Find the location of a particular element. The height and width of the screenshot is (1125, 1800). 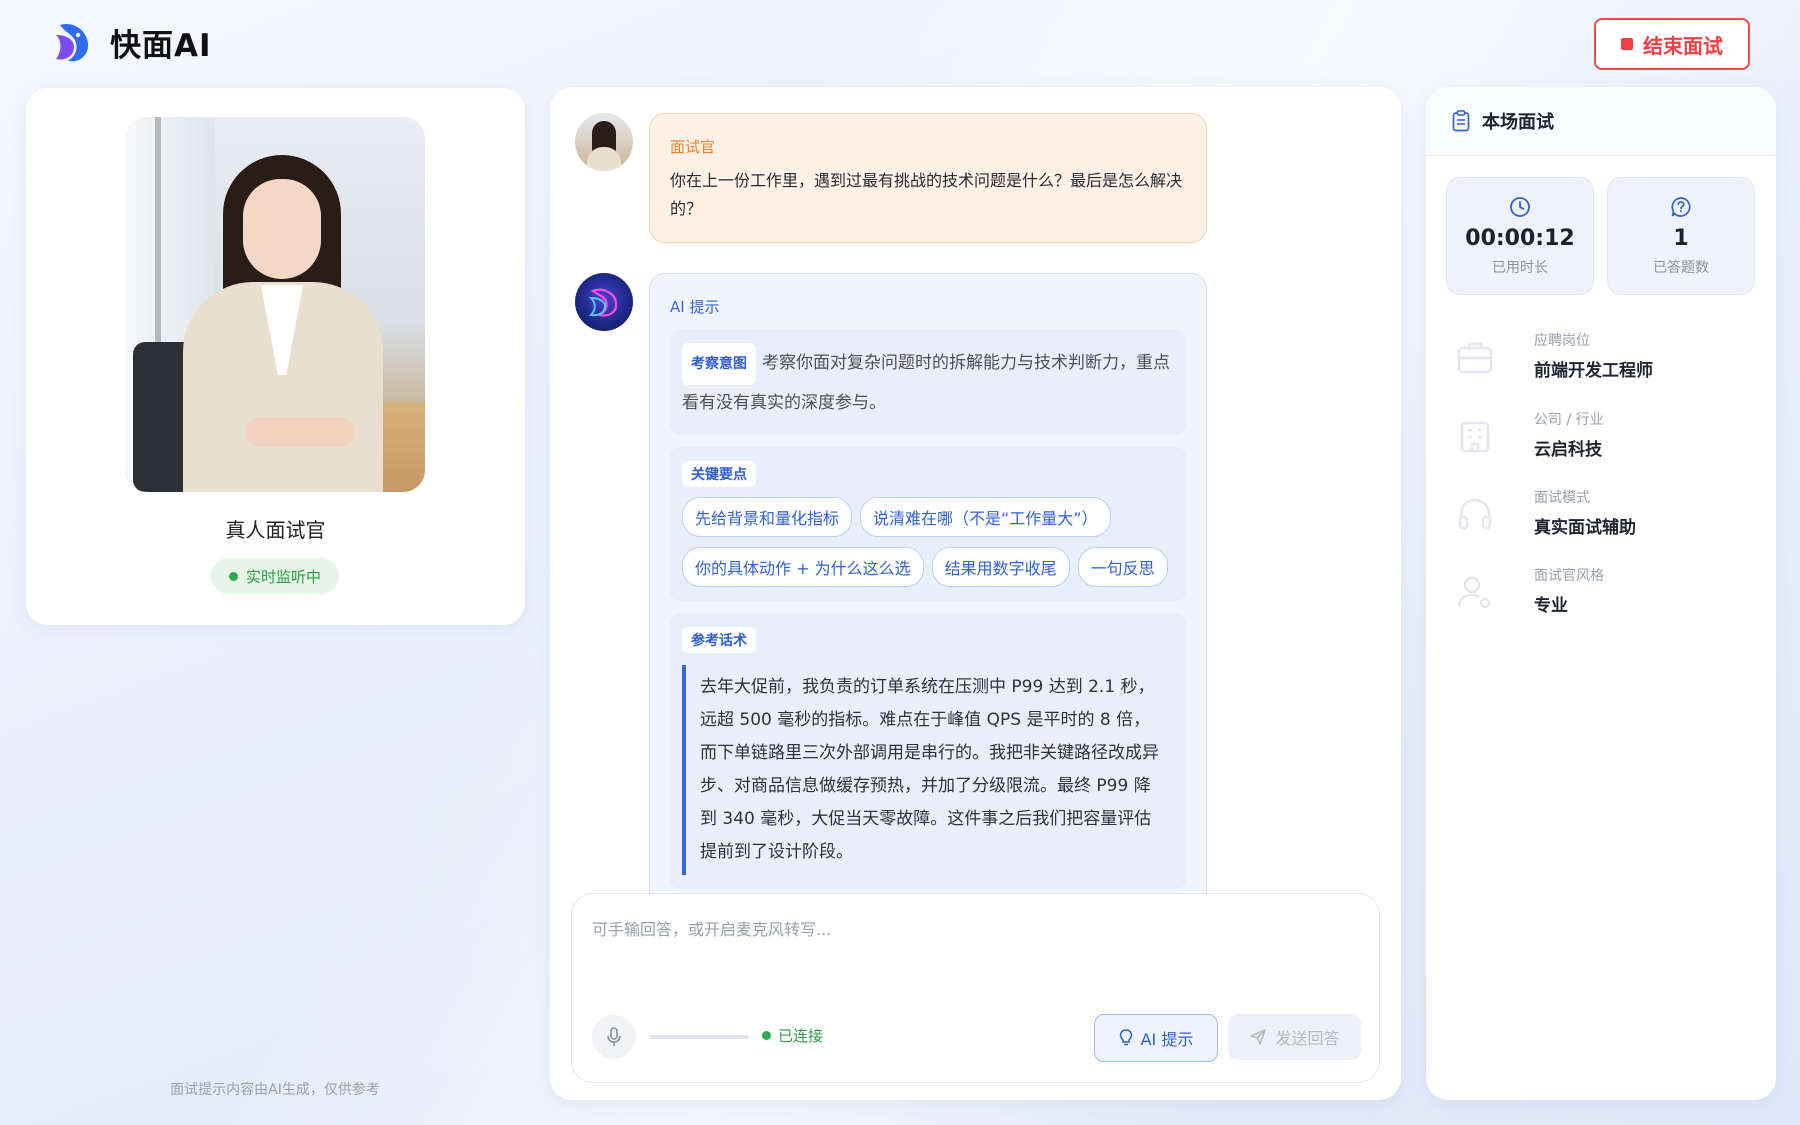

keypoint-pill: 一句反思 is located at coordinates (1122, 567).